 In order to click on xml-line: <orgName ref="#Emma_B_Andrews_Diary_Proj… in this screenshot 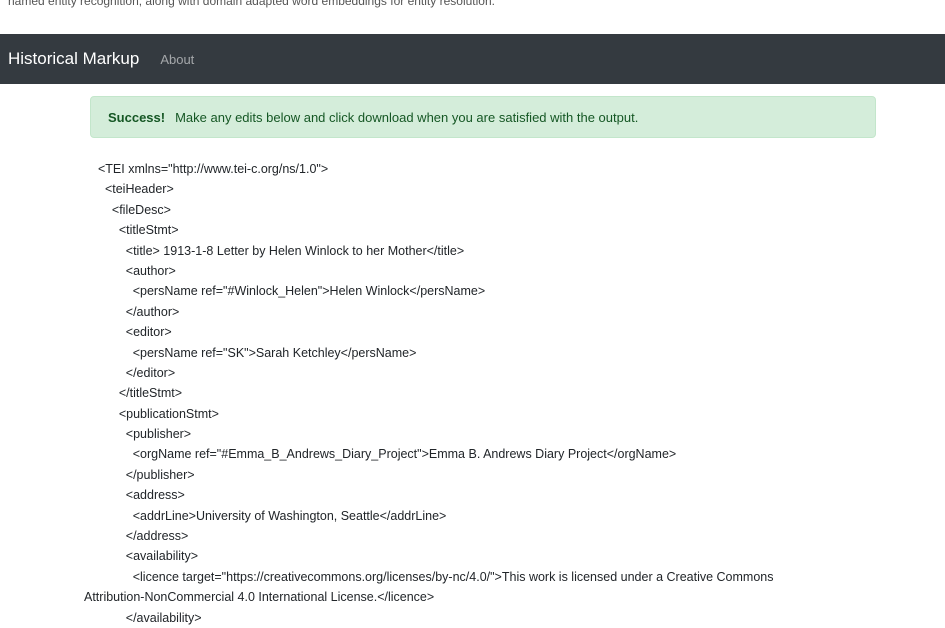, I will do `click(387, 454)`.